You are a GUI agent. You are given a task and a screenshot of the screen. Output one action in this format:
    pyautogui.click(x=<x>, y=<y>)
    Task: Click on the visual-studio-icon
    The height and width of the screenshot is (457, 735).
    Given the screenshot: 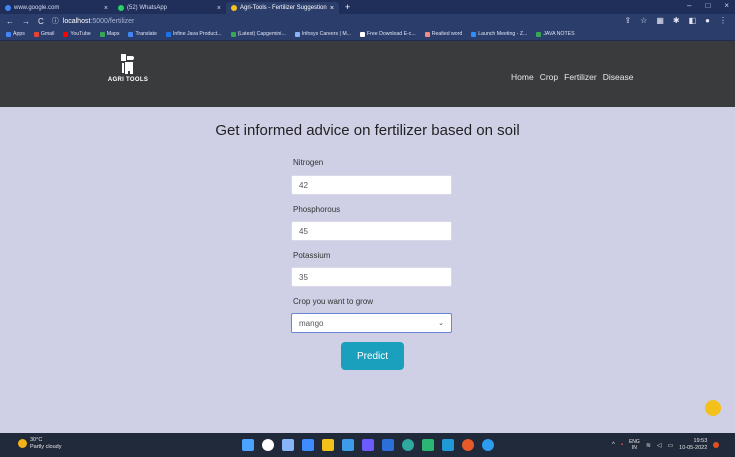 What is the action you would take?
    pyautogui.click(x=368, y=445)
    